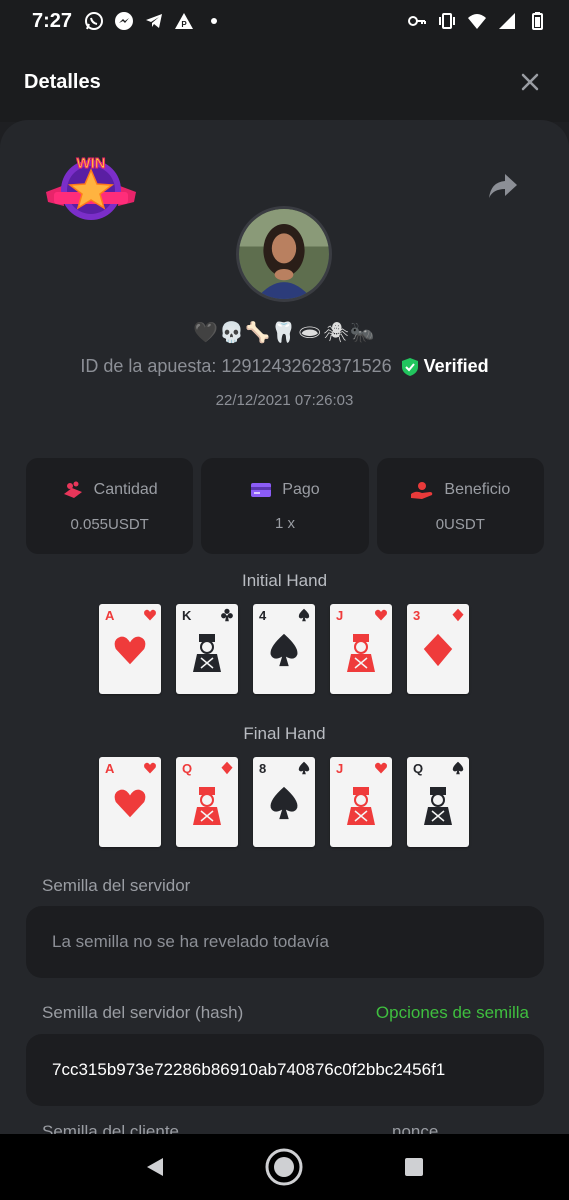  I want to click on initial-hand-title: Initial Hand, so click(284, 580).